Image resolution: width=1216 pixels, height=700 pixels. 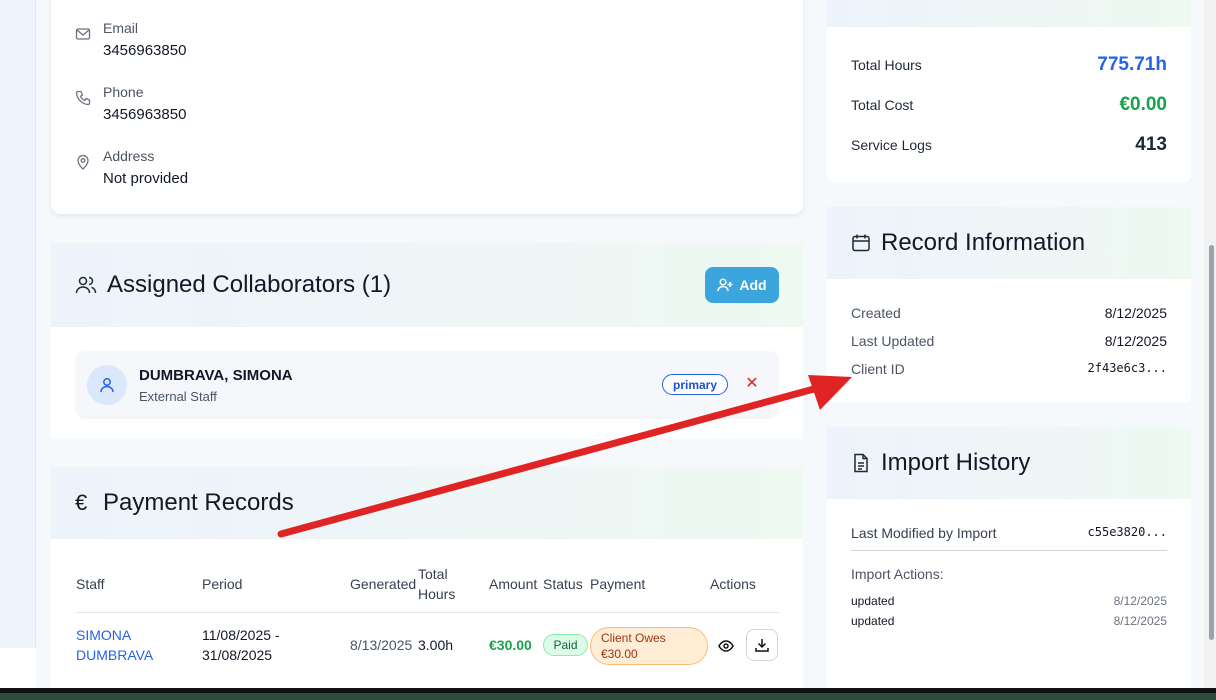 I want to click on staff-link-first: SIMONA, so click(x=103, y=635).